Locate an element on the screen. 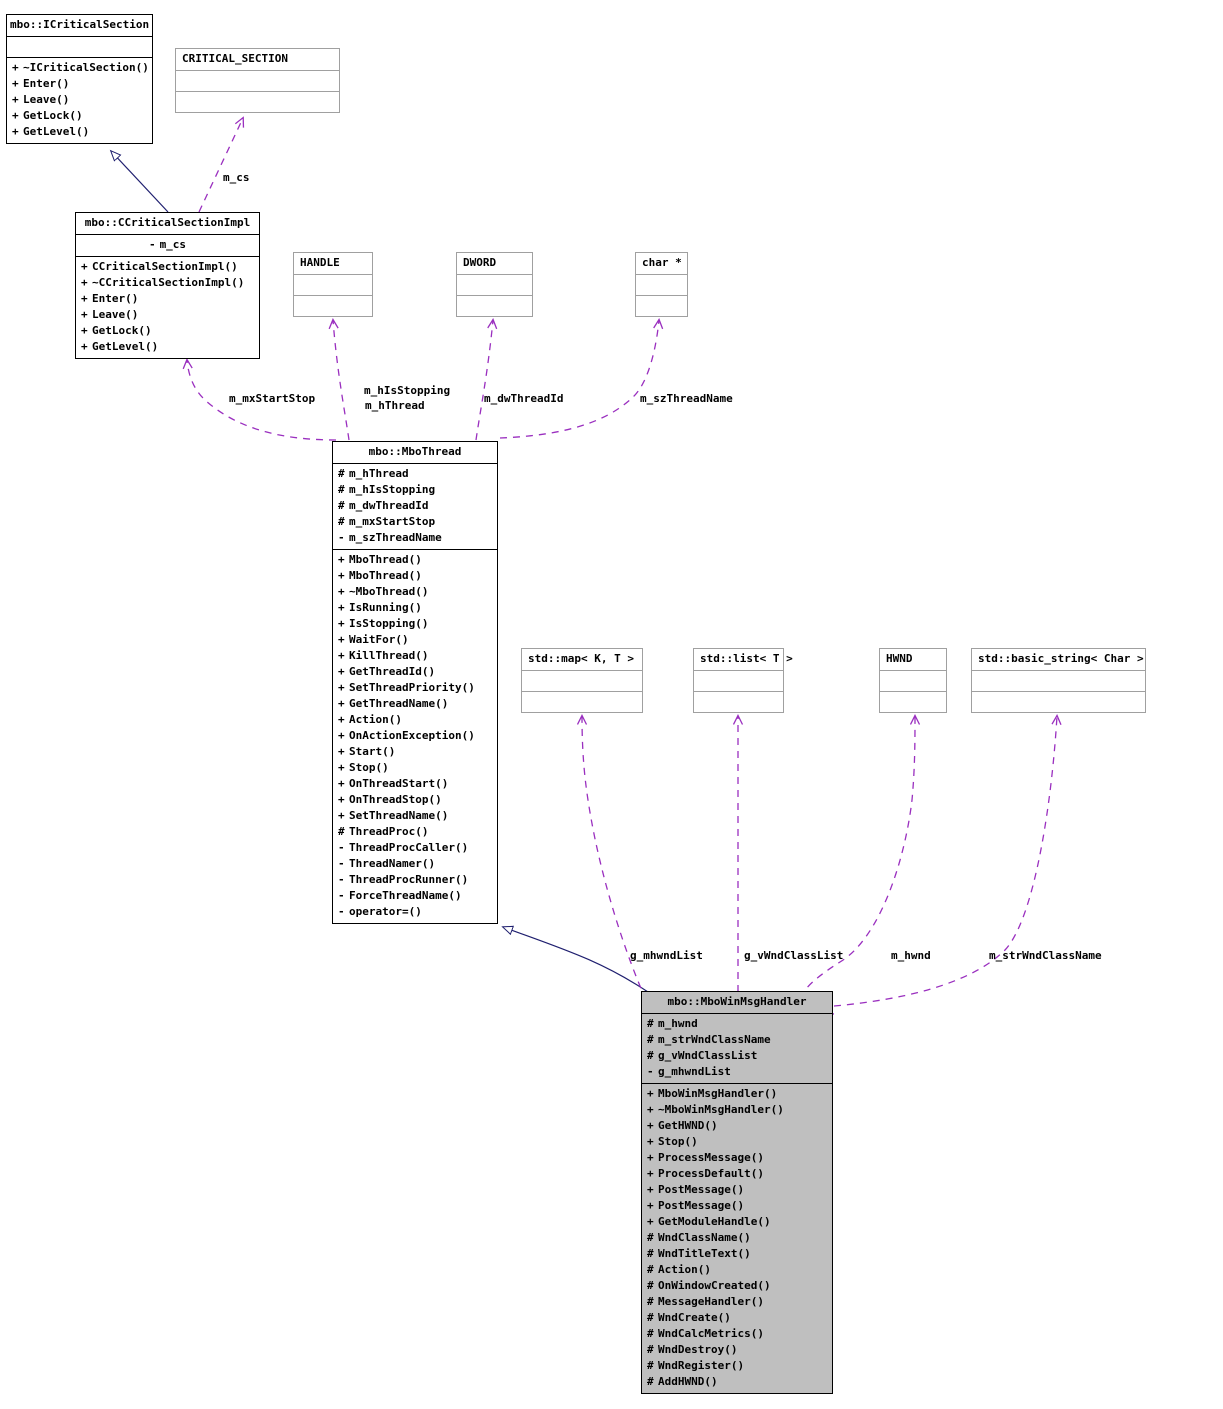  methods-section-std-list is located at coordinates (738, 702).